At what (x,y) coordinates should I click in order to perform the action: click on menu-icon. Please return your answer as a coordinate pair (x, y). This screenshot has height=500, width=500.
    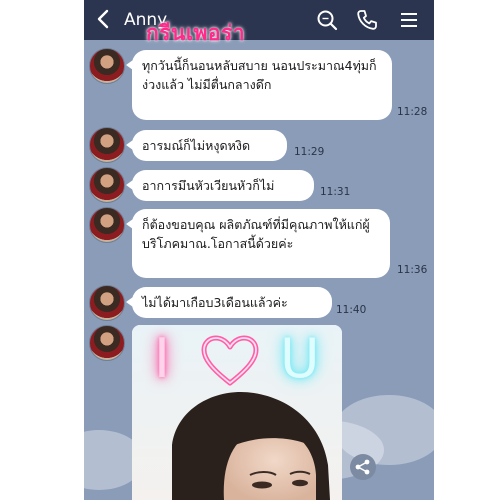
    Looking at the image, I should click on (409, 20).